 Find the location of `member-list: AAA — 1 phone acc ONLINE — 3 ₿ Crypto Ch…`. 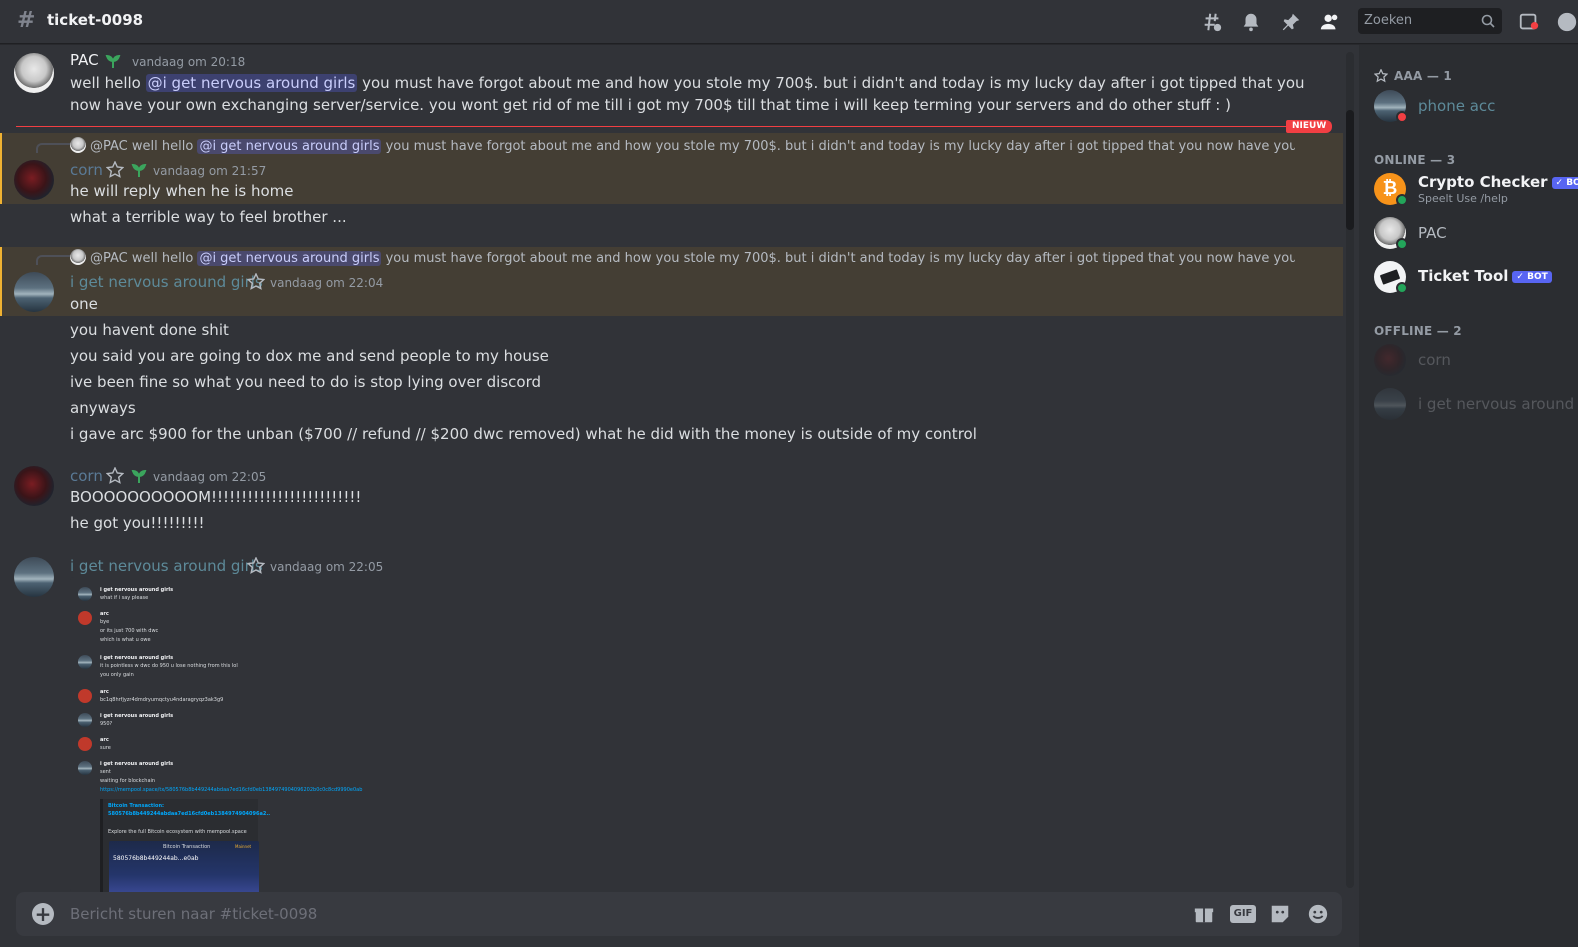

member-list: AAA — 1 phone acc ONLINE — 3 ₿ Crypto Ch… is located at coordinates (1468, 496).